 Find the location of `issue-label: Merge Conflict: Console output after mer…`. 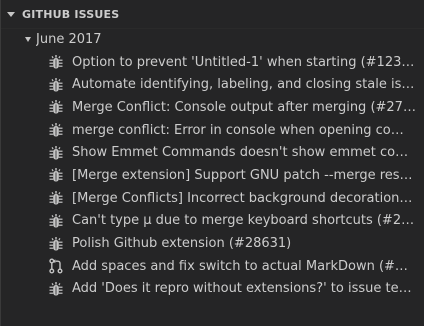

issue-label: Merge Conflict: Console output after mer… is located at coordinates (248, 107).